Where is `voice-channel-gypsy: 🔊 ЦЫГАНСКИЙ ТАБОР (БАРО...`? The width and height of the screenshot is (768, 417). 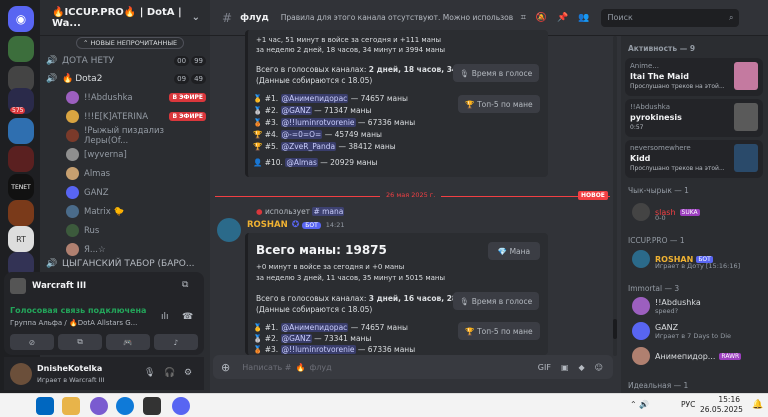
voice-channel-gypsy: 🔊 ЦЫГАНСКИЙ ТАБОР (БАРО... is located at coordinates (126, 264).